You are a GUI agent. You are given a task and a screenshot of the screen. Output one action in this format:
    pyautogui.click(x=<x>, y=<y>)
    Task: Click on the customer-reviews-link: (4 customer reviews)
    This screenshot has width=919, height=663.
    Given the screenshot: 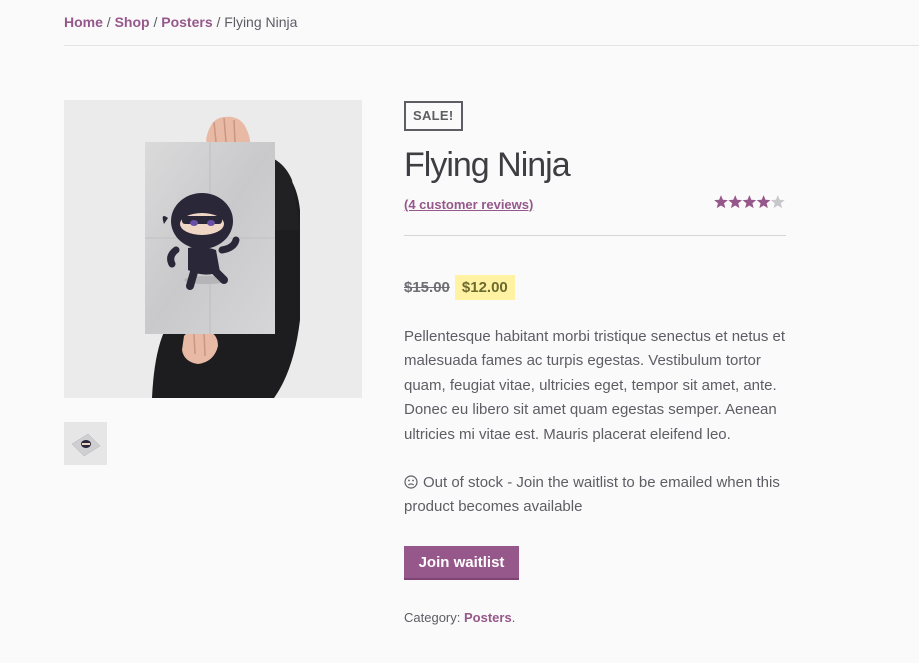 What is the action you would take?
    pyautogui.click(x=468, y=204)
    